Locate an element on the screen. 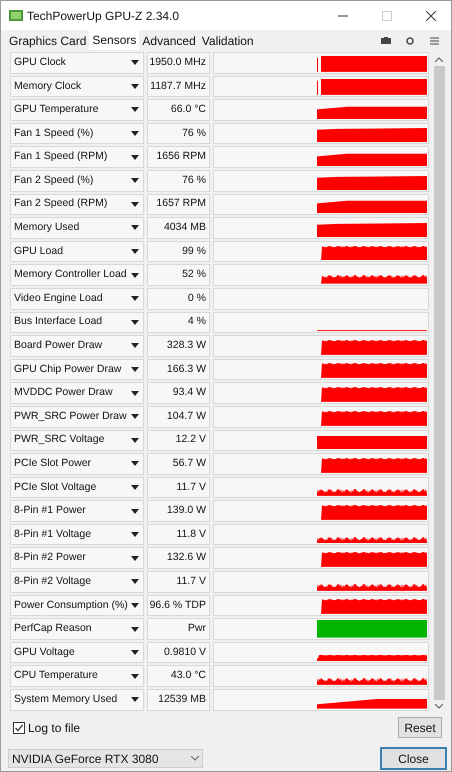 The width and height of the screenshot is (452, 772). sensor-select: Board Power Draw is located at coordinates (77, 346).